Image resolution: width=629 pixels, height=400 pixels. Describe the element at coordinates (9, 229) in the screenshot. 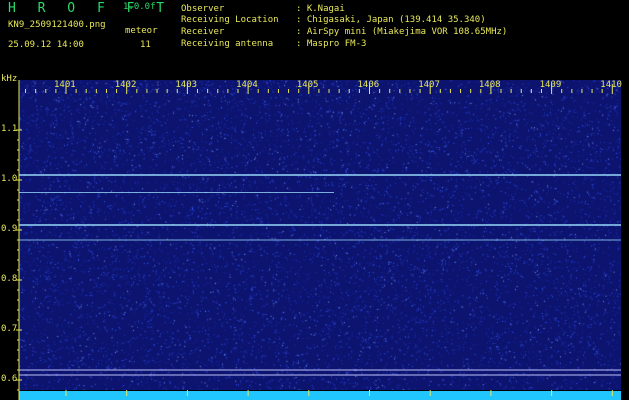

I see `y-tick-label: 0.9` at that location.